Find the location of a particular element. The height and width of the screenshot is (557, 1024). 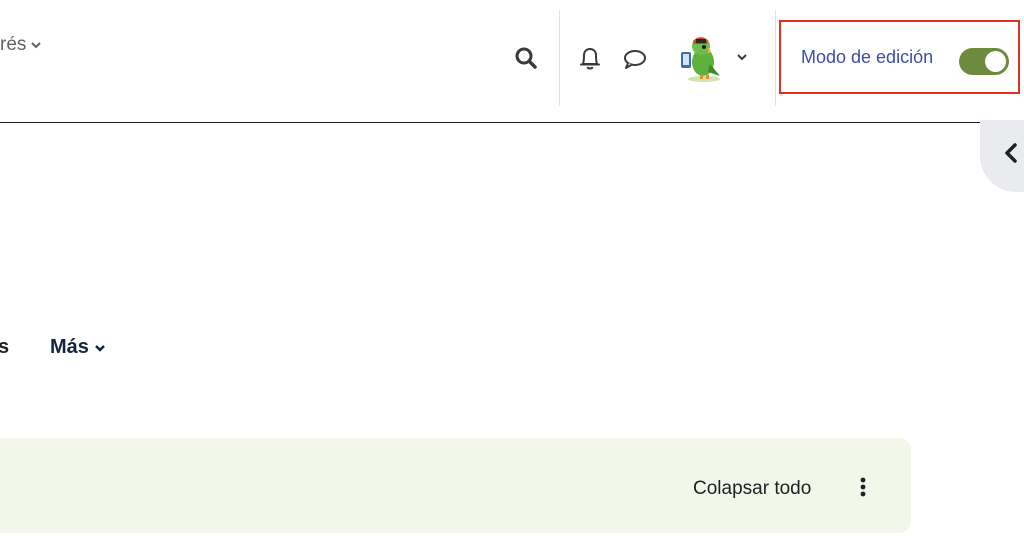

chevron-left-icon is located at coordinates (1011, 153).